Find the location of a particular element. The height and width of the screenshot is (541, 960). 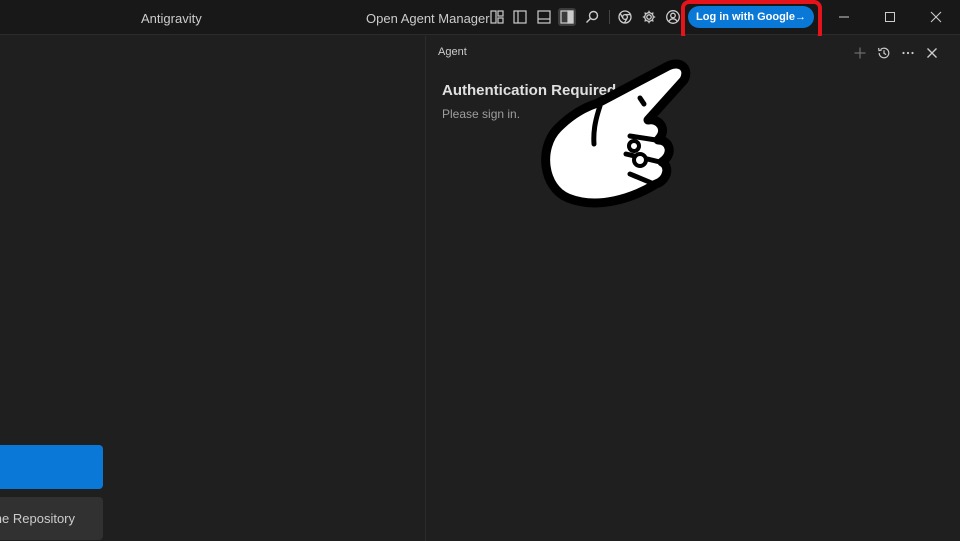

history-icon is located at coordinates (884, 53).